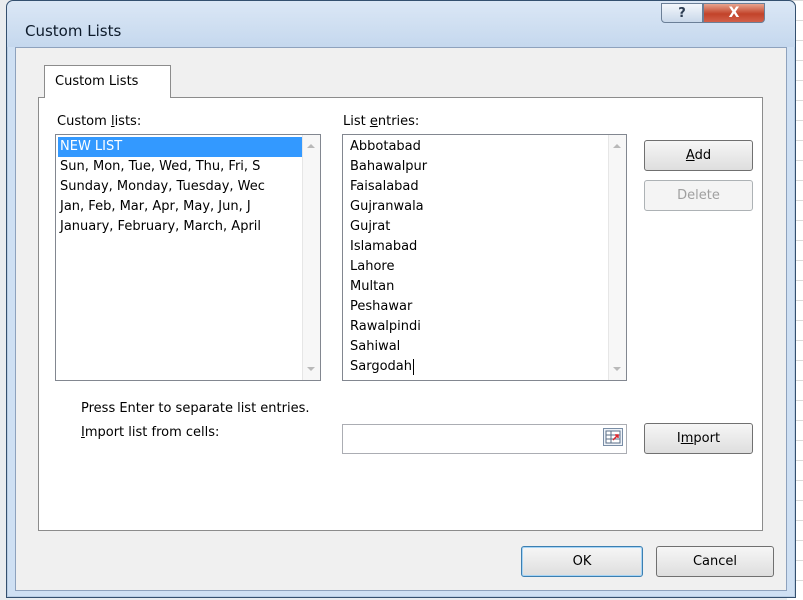 This screenshot has height=600, width=803. I want to click on list-entry-text: Islamabad, so click(384, 246).